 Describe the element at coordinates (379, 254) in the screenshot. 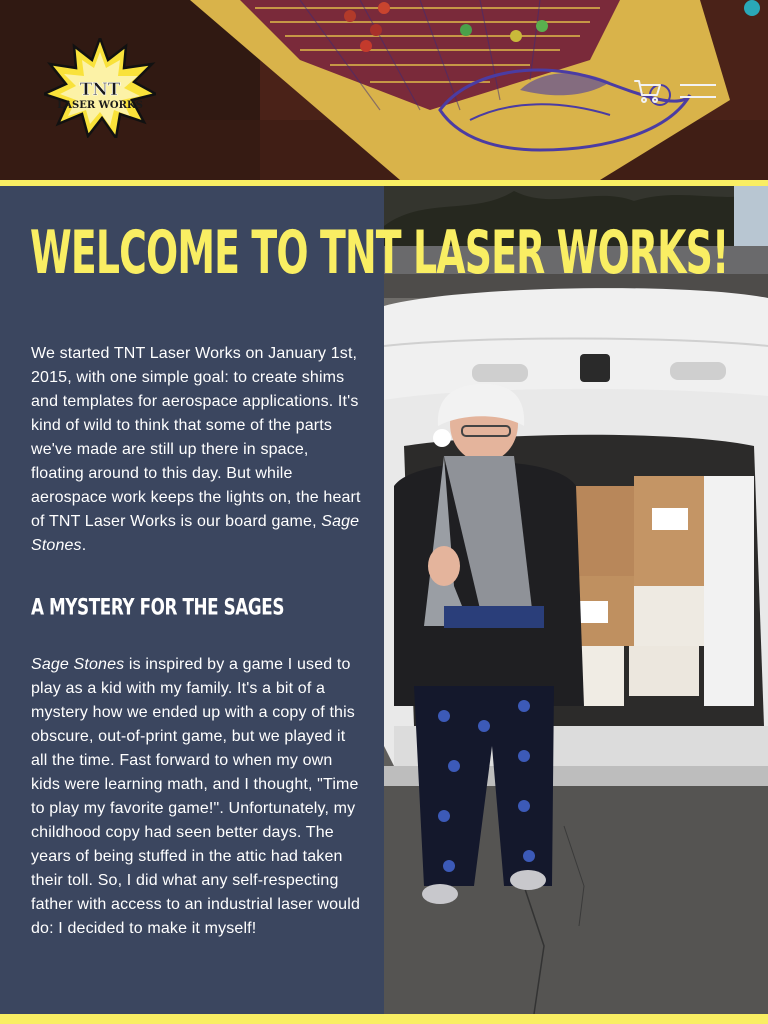

I see `page-title: WELCOME TO TNT LASER WORKS!` at that location.